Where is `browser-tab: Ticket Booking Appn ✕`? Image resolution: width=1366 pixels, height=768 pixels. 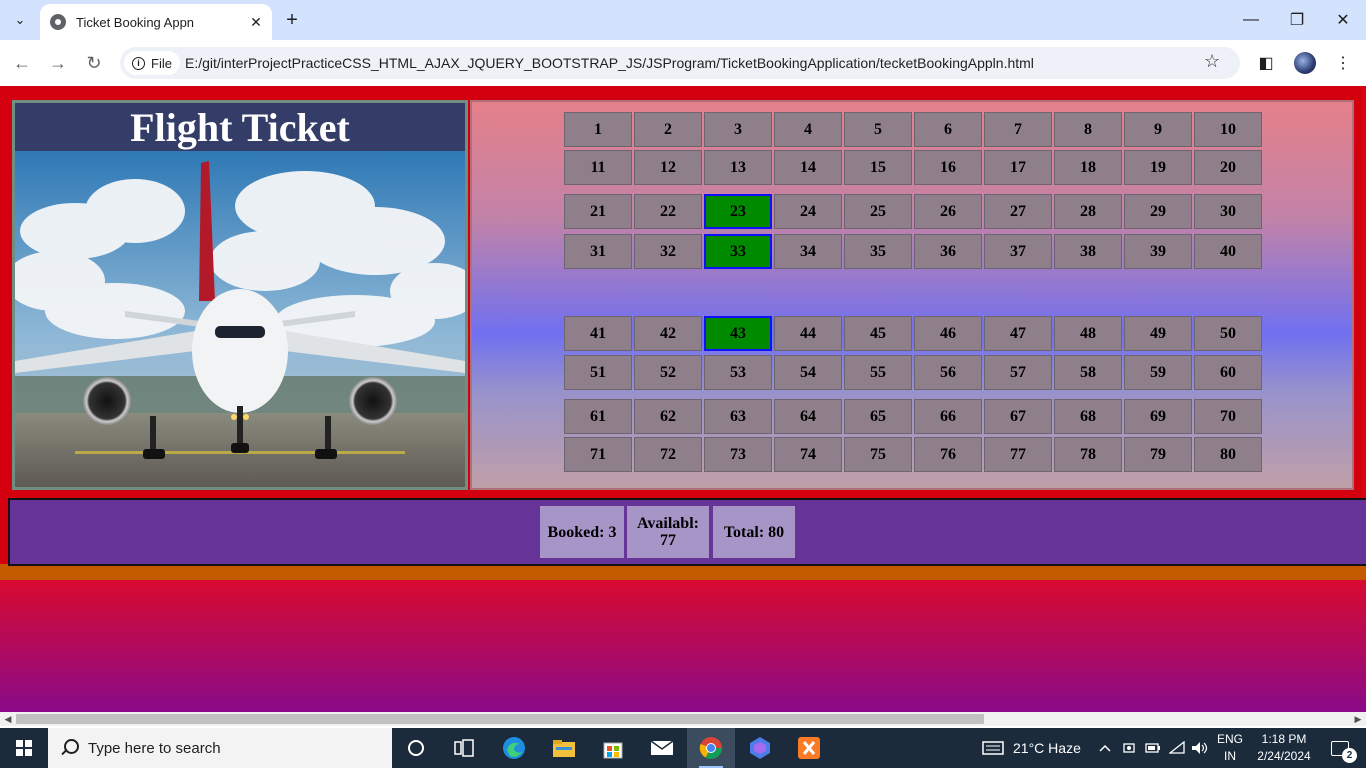
browser-tab: Ticket Booking Appn ✕ is located at coordinates (156, 22).